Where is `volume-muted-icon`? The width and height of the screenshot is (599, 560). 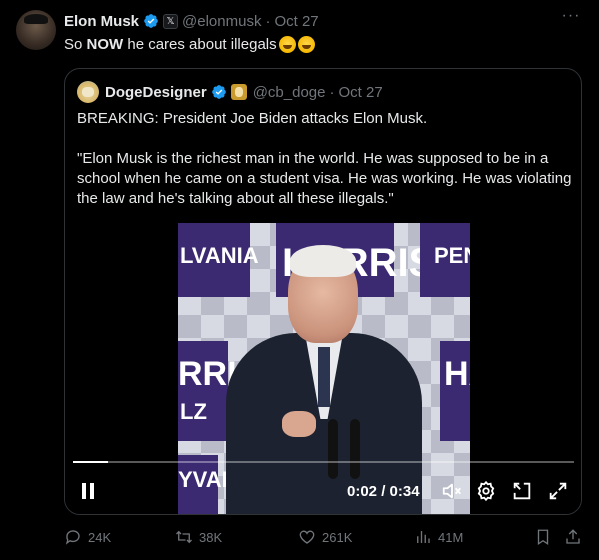
volume-muted-icon is located at coordinates (451, 491).